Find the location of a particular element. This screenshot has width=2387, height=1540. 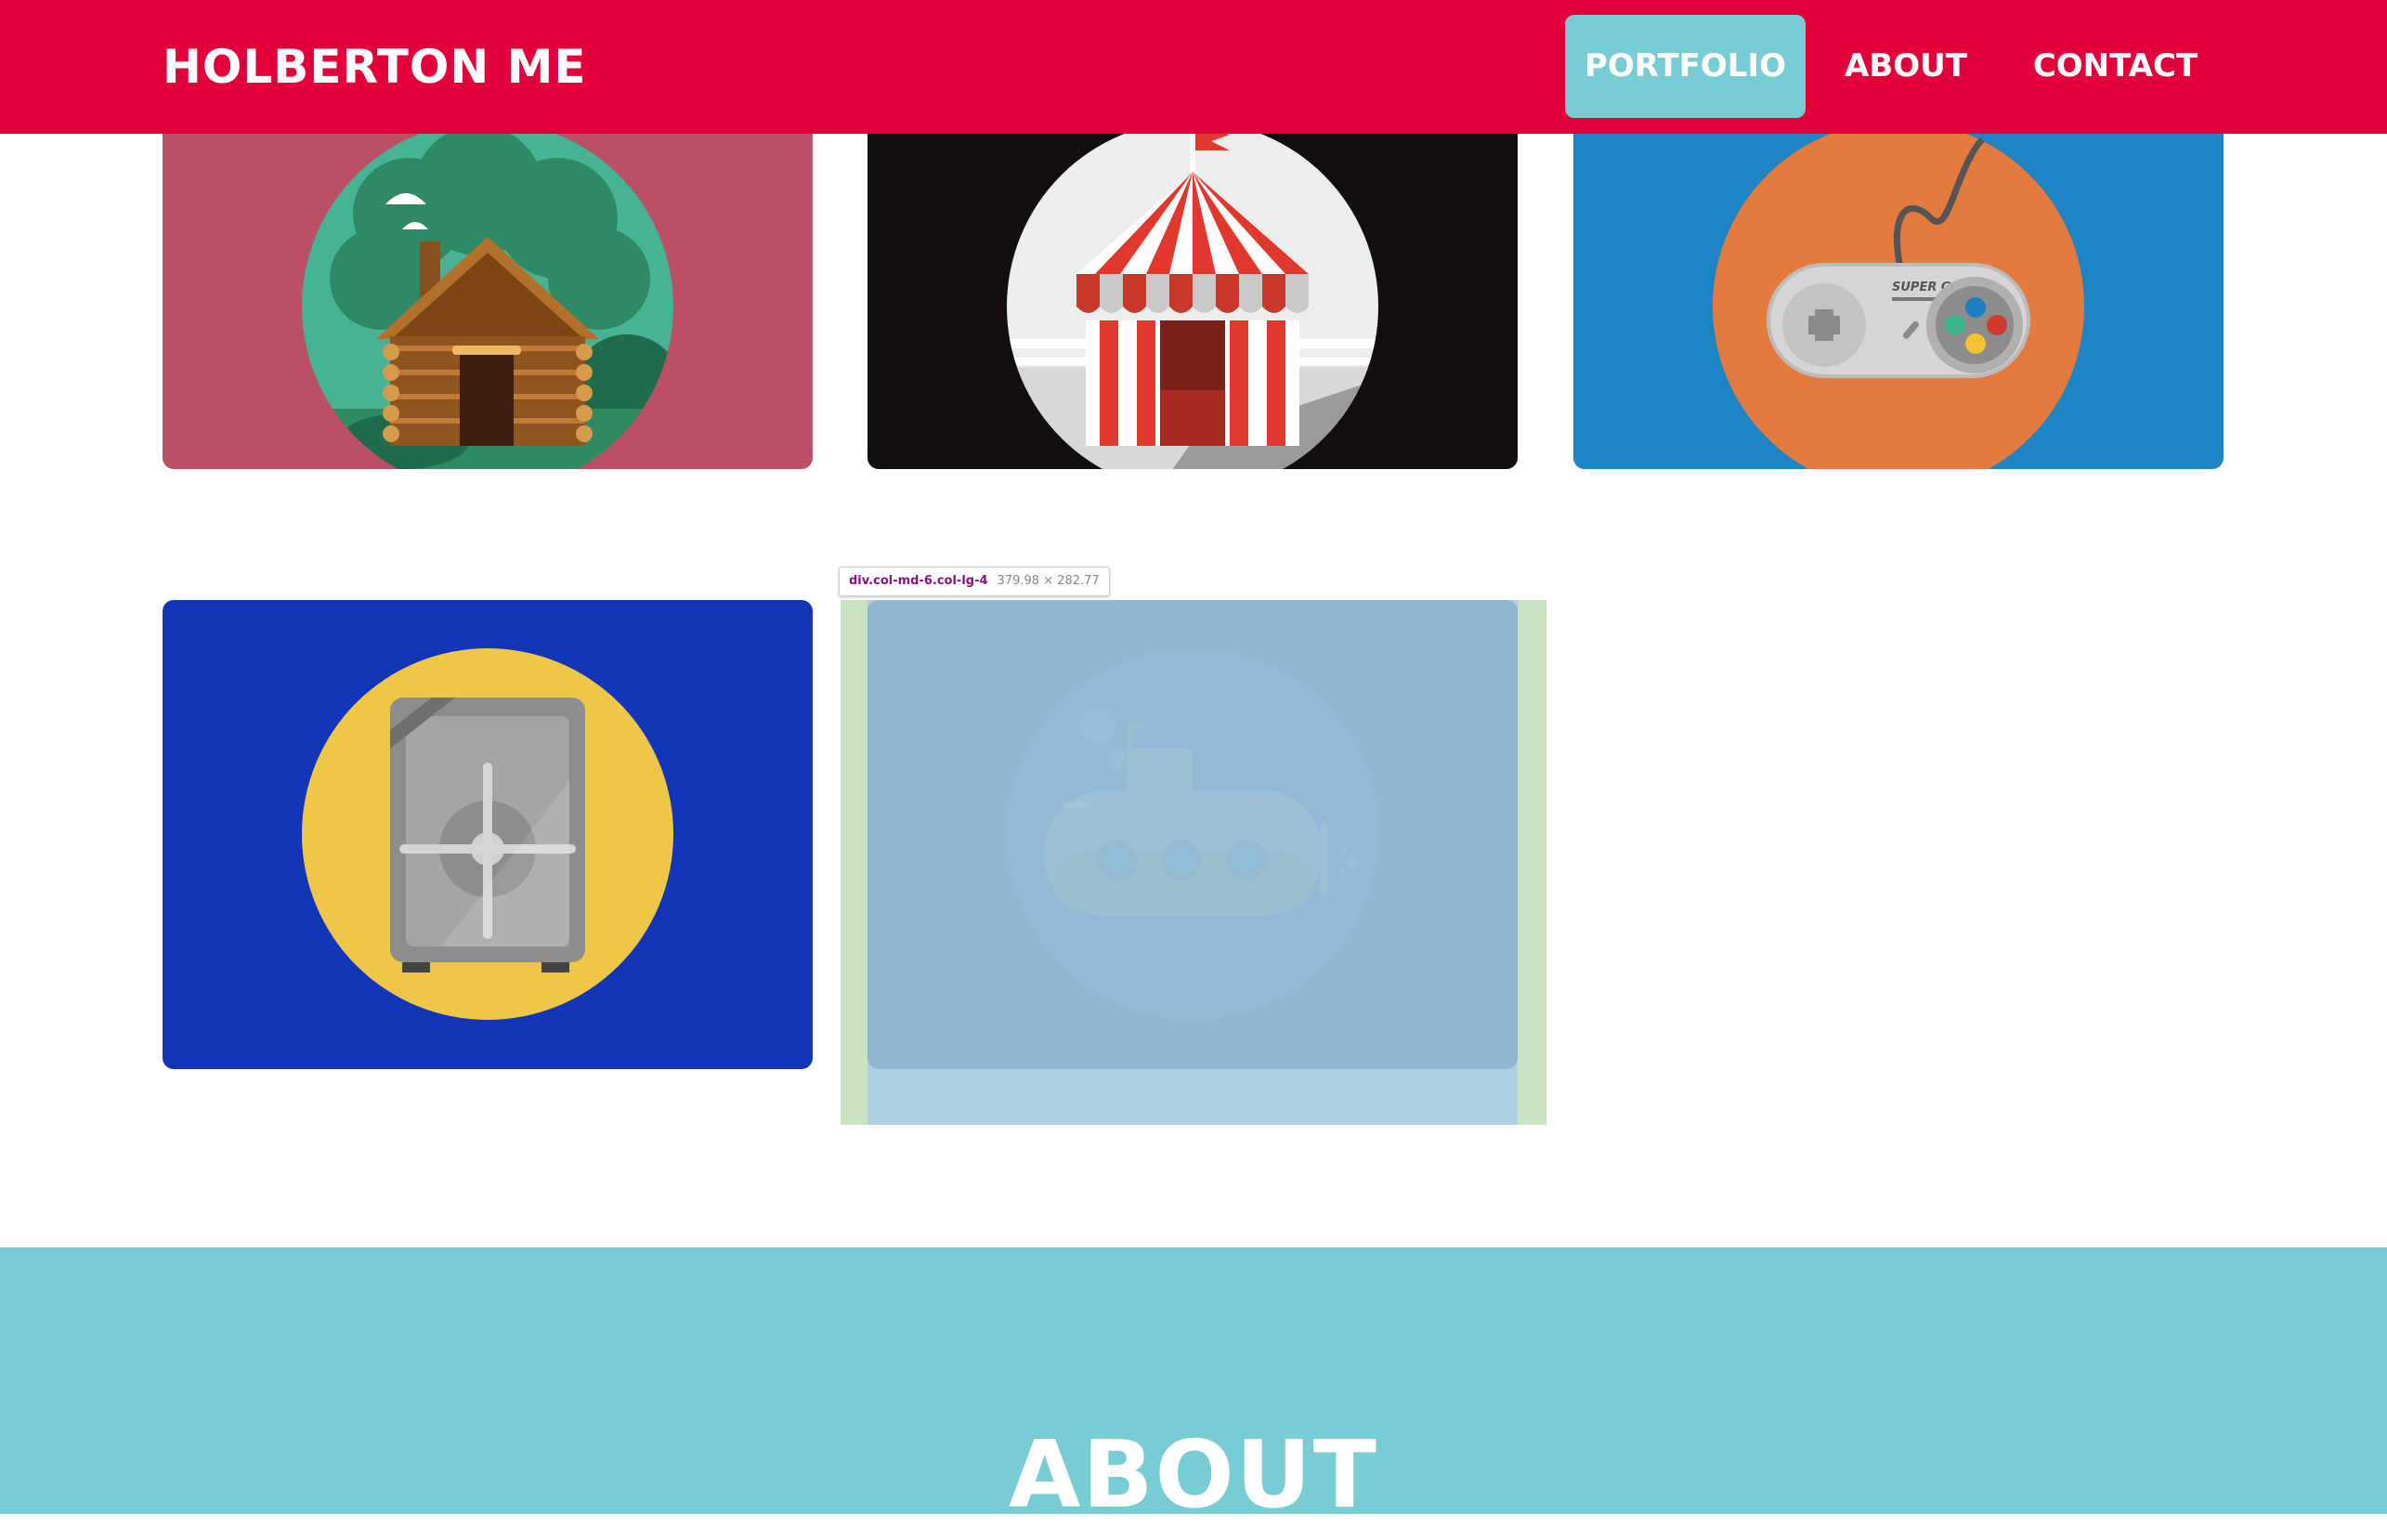

navbar: HOLBERTON ME PORTFOLIO ABOUT CONTACT is located at coordinates (1193, 67).